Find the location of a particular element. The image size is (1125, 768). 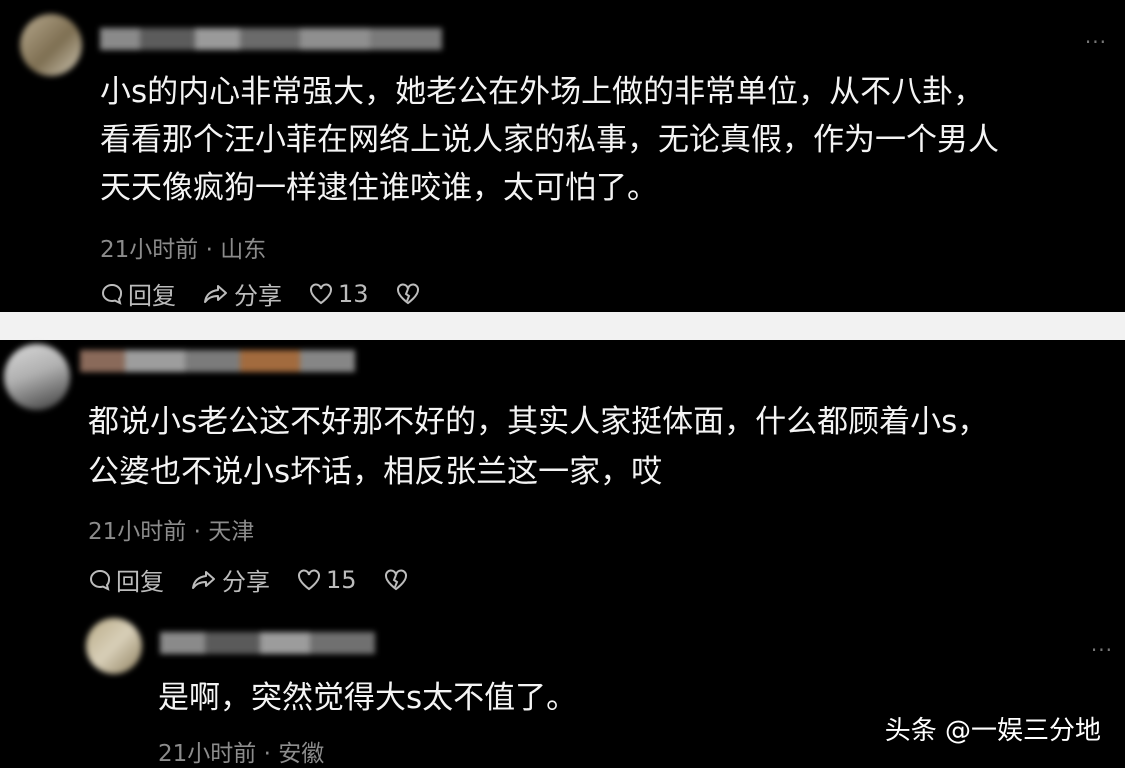

like-count: 13 is located at coordinates (353, 293).